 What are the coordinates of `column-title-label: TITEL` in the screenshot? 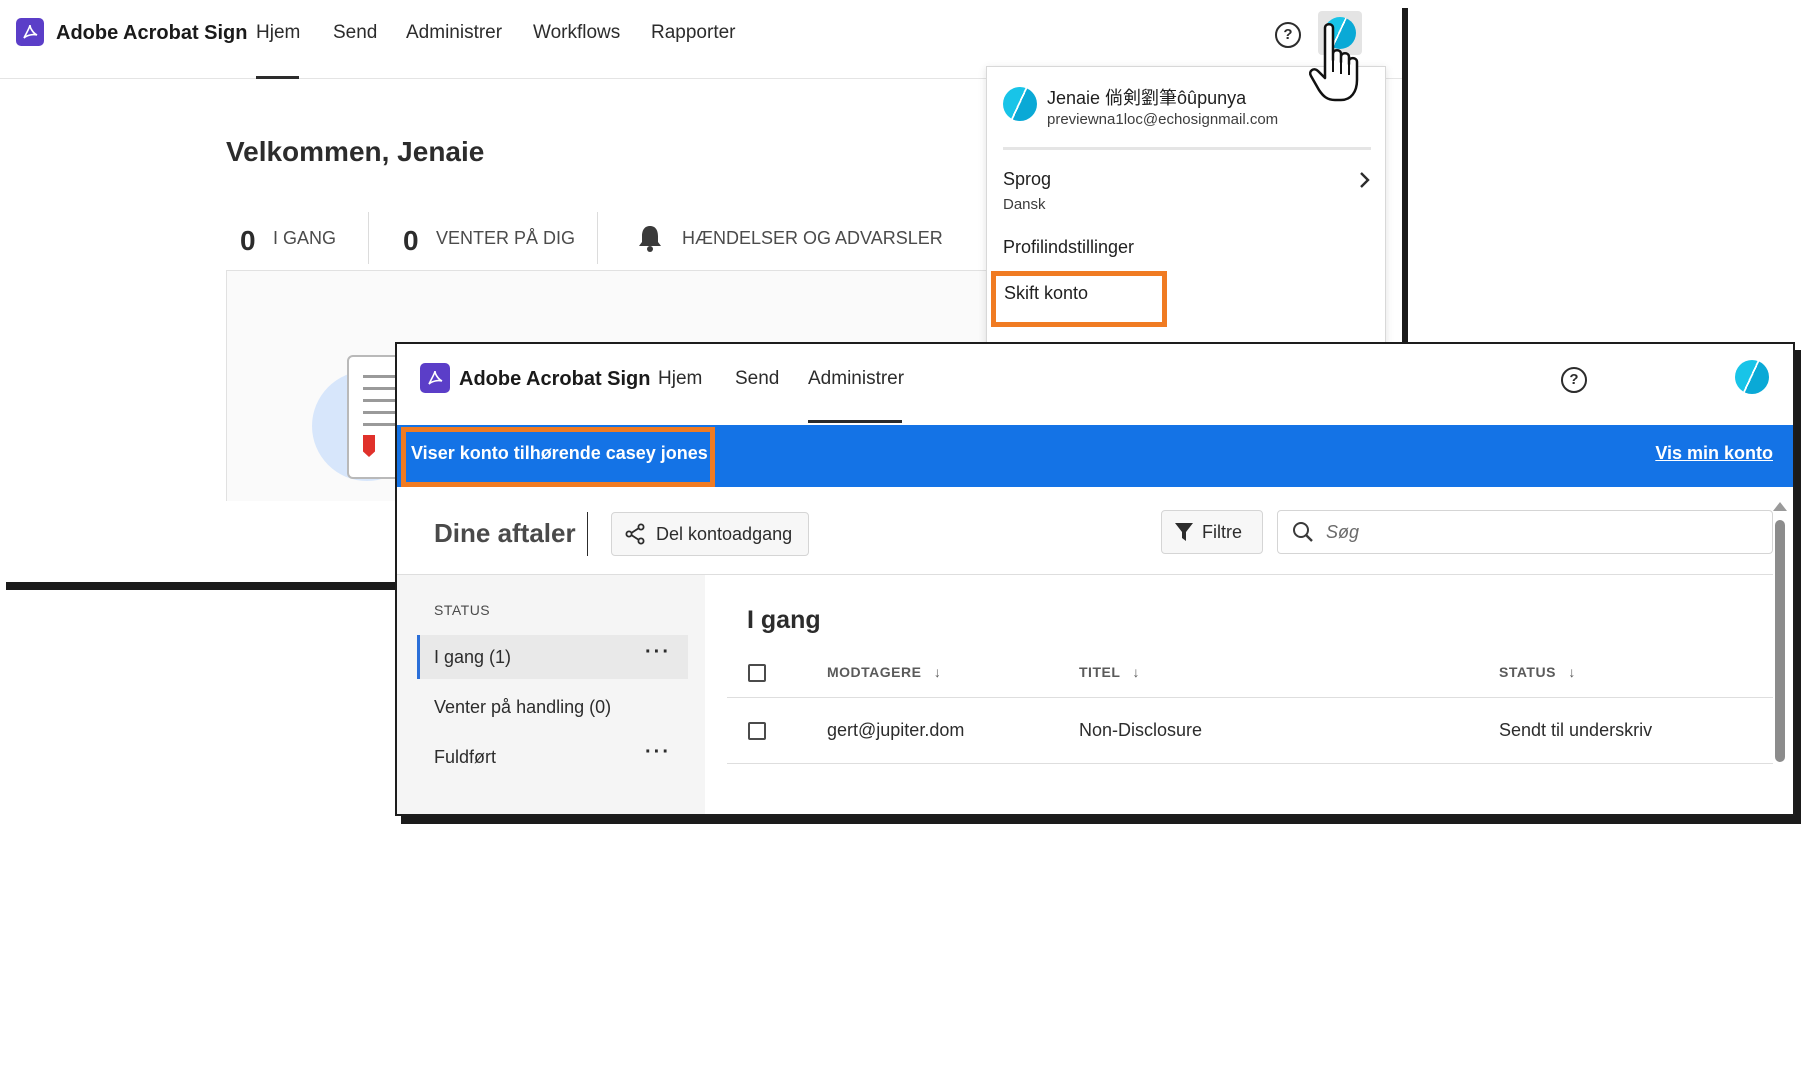 It's located at (1100, 672).